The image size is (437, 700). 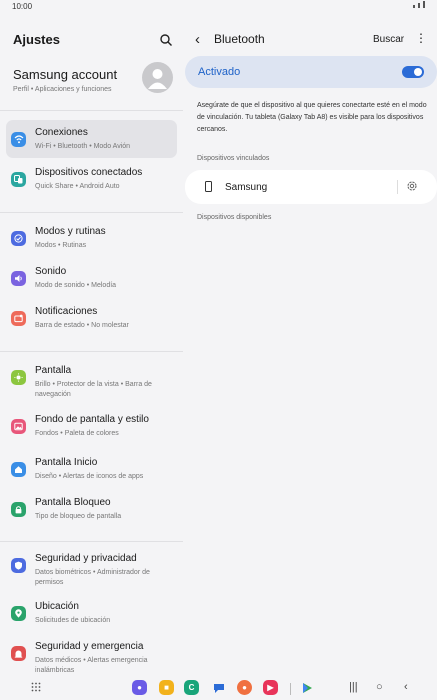 I want to click on more-options-icon: ⋮, so click(x=421, y=38).